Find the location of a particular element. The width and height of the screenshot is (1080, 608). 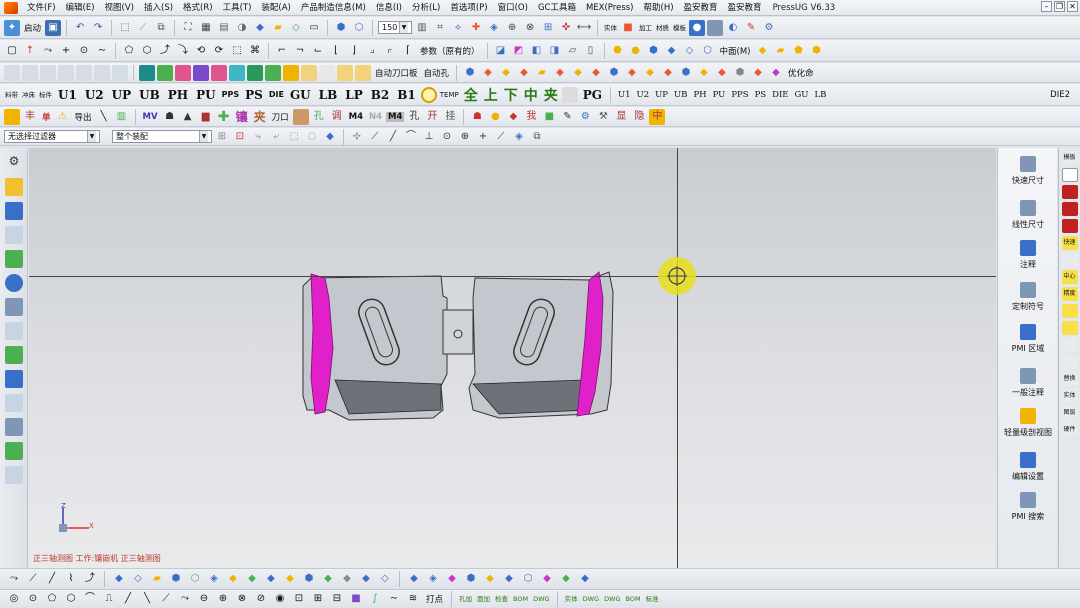

scene-icon: ◇ is located at coordinates (296, 28).